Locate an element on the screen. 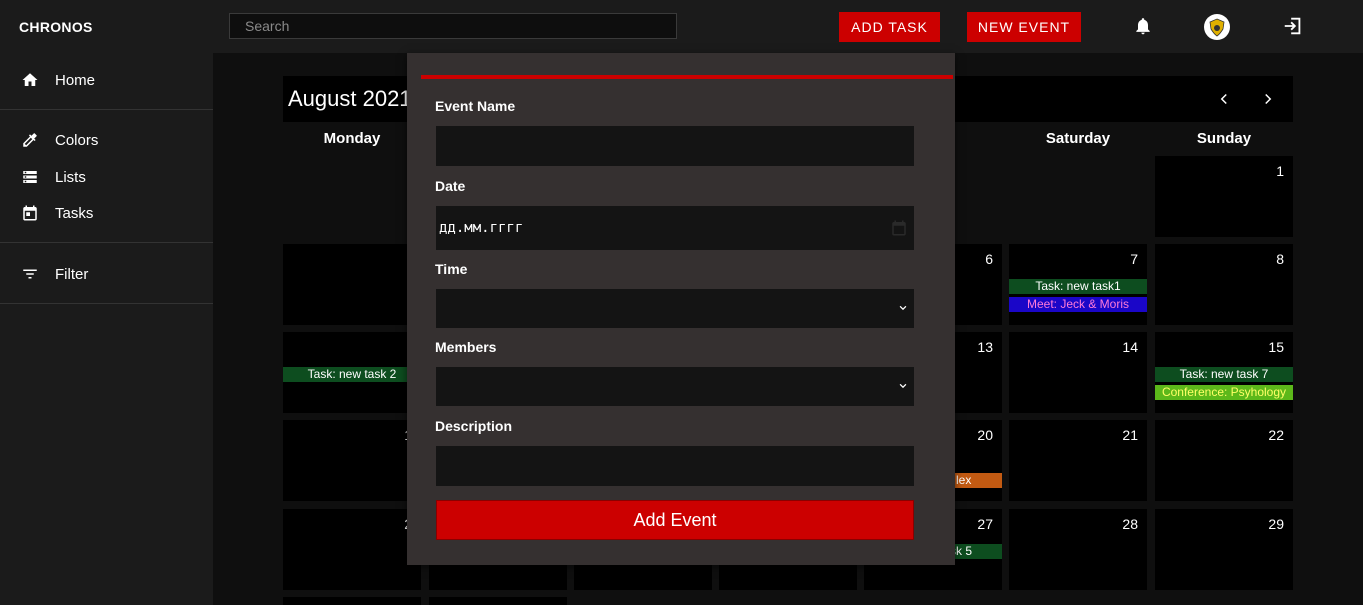 Image resolution: width=1363 pixels, height=605 pixels. event-chip-task: Task: new task1 is located at coordinates (1078, 286).